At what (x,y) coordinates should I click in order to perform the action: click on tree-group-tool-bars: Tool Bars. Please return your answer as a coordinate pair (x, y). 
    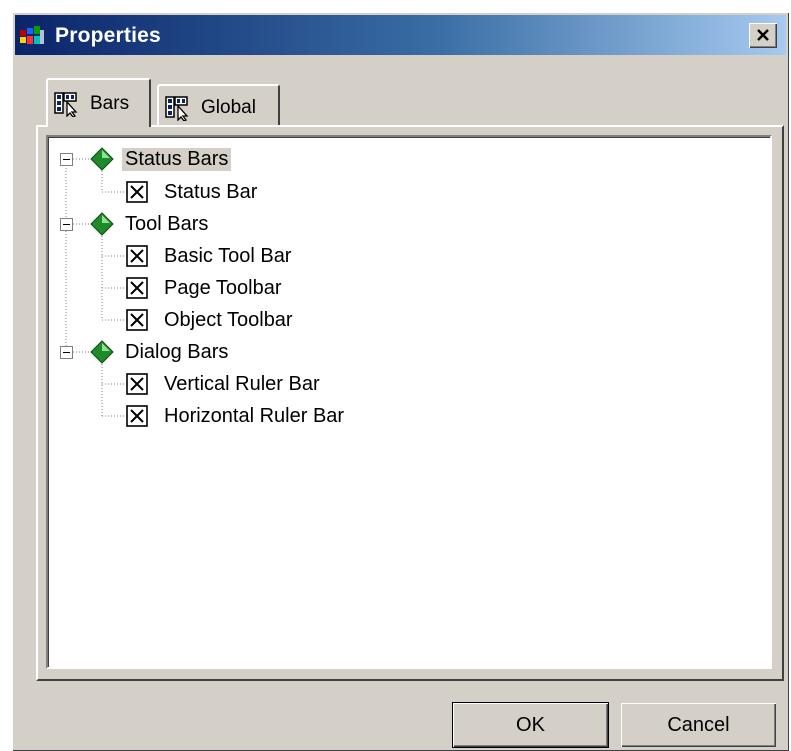
    Looking at the image, I should click on (166, 224).